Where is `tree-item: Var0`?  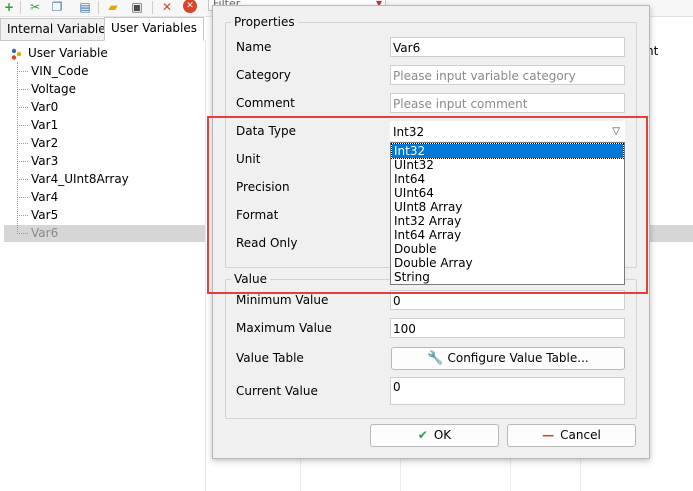 tree-item: Var0 is located at coordinates (37, 107).